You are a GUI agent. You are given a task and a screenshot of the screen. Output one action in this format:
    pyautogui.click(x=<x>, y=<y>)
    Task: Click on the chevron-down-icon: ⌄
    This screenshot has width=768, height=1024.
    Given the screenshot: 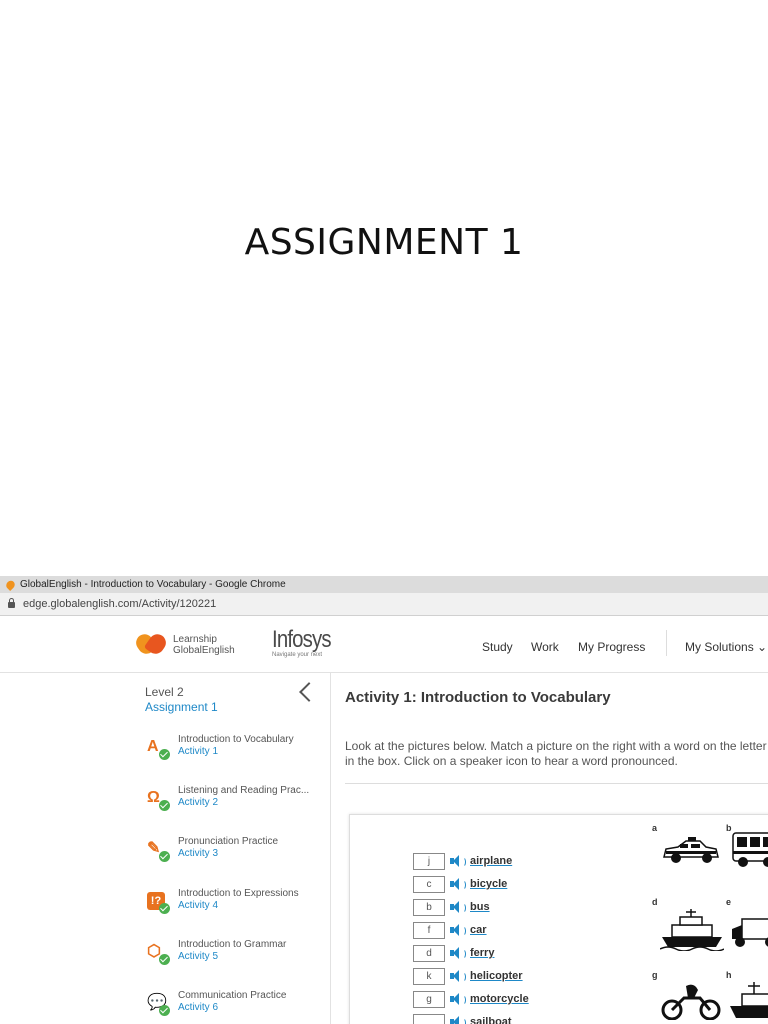 What is the action you would take?
    pyautogui.click(x=762, y=647)
    